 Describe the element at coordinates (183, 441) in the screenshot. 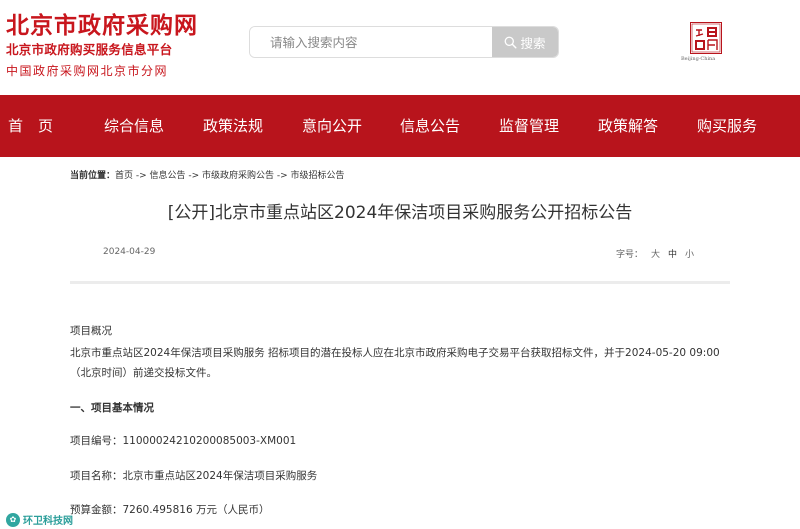

I see `project-number: 项目编号：11000024210200085003-XM001` at that location.